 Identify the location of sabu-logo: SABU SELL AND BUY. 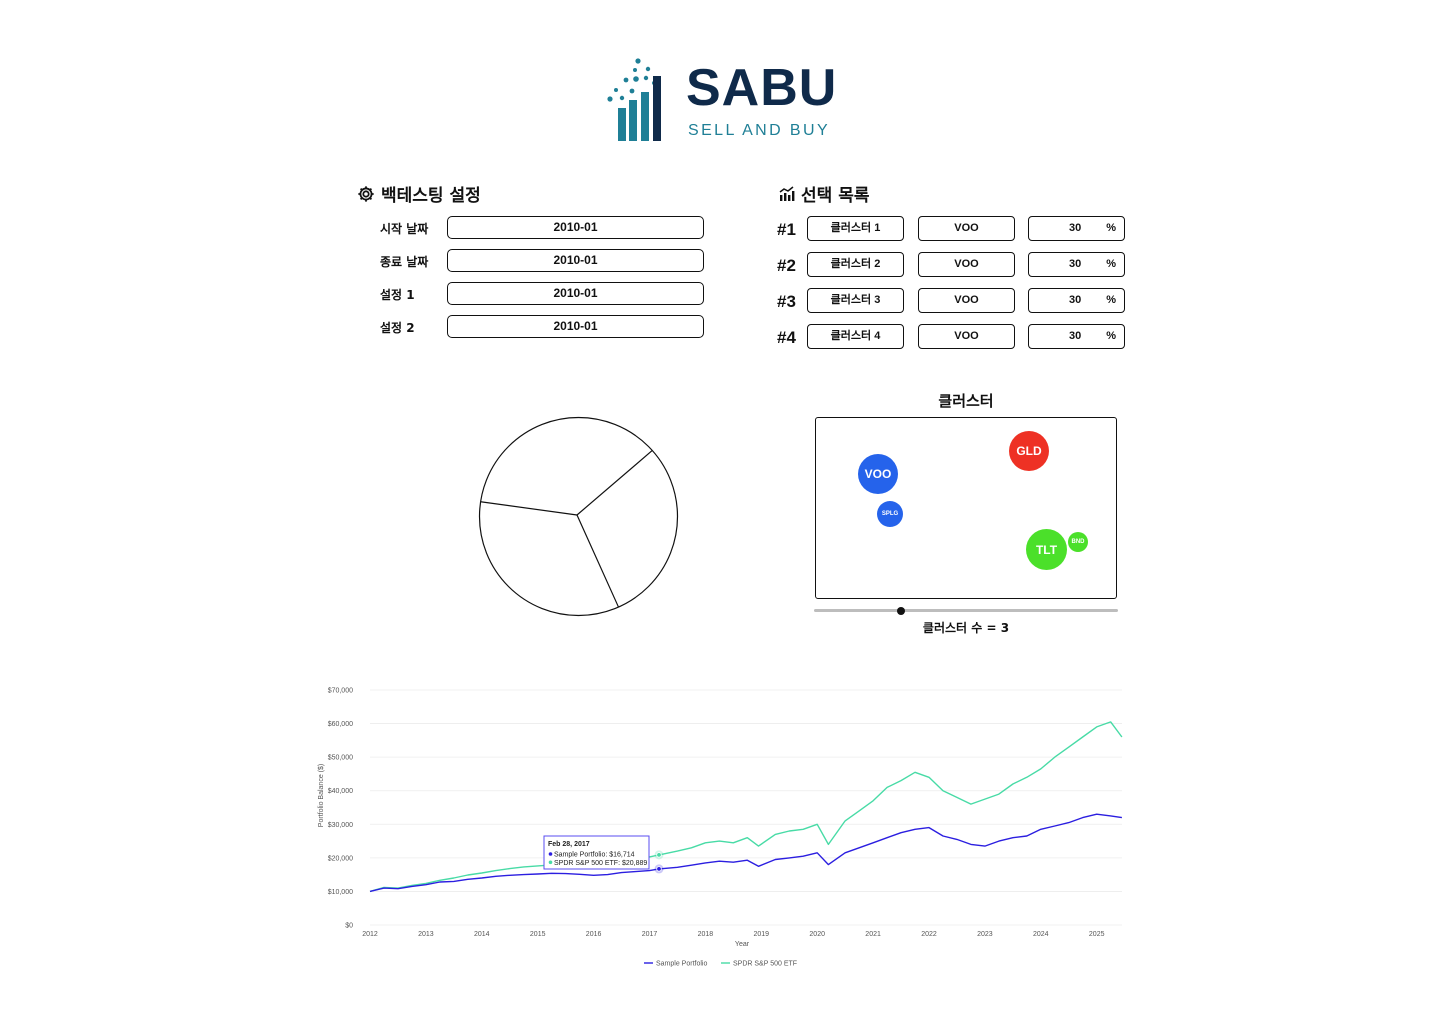
(726, 102).